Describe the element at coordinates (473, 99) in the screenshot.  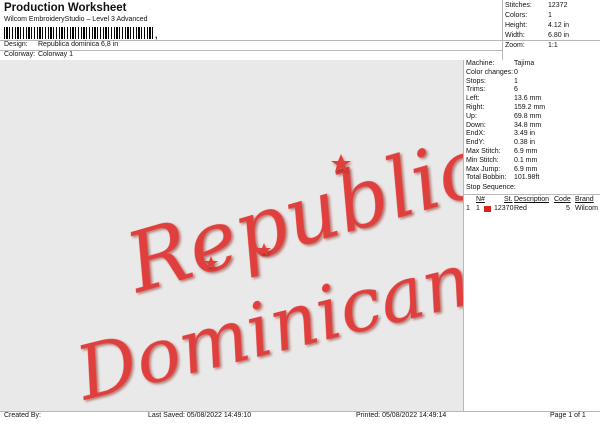
I see `machine-stat-label: Left:` at that location.